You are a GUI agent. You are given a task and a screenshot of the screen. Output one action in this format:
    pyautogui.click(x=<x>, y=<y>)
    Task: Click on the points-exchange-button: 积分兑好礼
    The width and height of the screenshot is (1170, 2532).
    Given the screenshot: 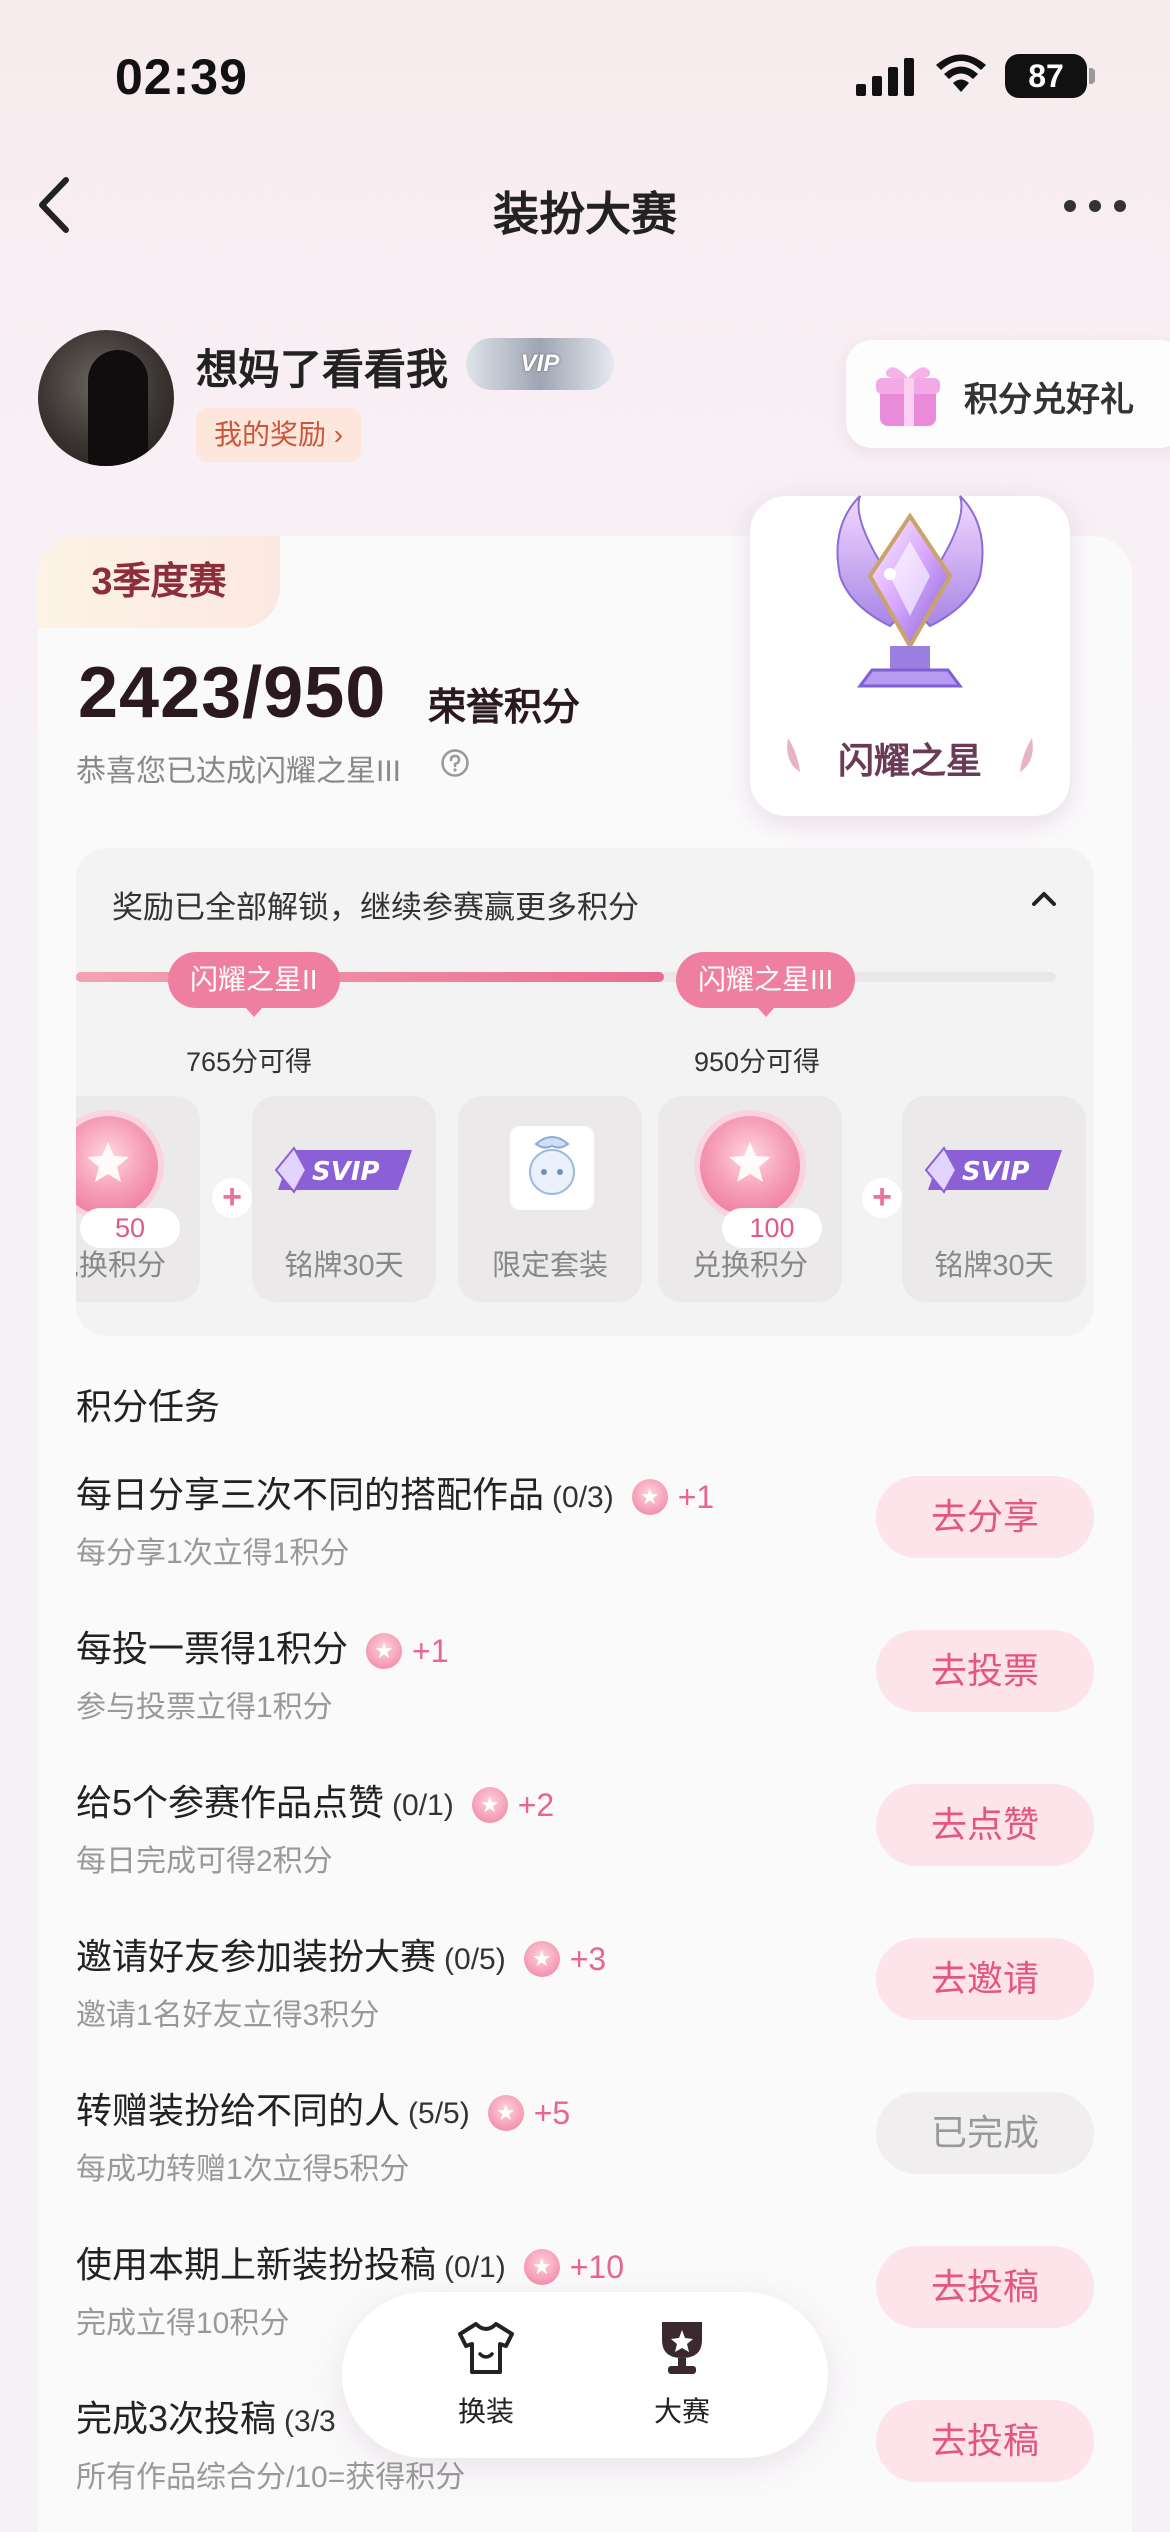 What is the action you would take?
    pyautogui.click(x=1008, y=394)
    